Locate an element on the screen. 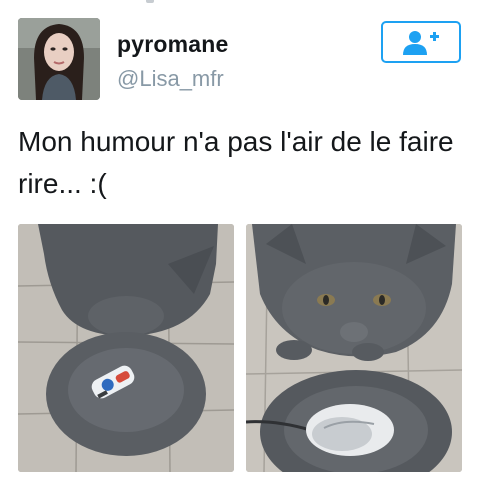 The image size is (480, 480). avatar is located at coordinates (59, 59).